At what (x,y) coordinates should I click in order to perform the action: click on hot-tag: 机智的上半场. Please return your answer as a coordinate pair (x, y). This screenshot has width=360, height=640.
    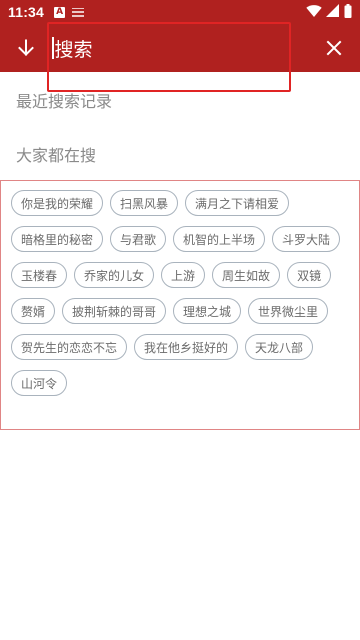
    Looking at the image, I should click on (219, 239).